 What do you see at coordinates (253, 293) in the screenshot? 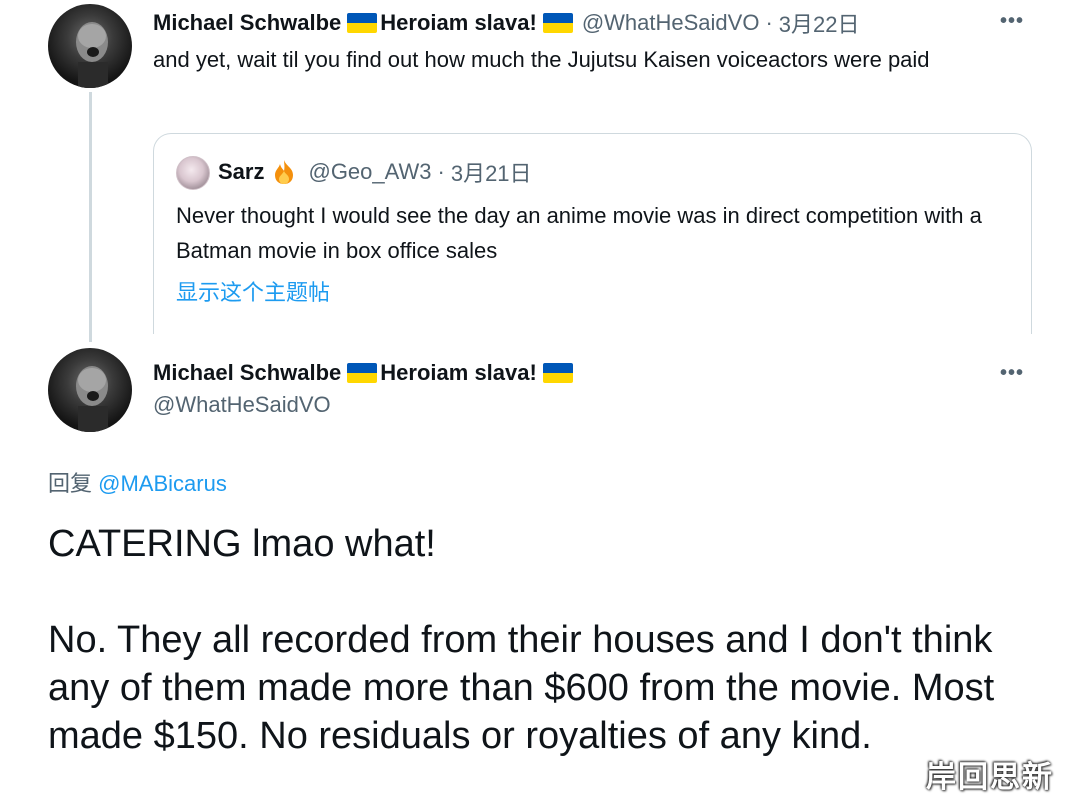
I see `show-thread-link: 显示这个主题帖` at bounding box center [253, 293].